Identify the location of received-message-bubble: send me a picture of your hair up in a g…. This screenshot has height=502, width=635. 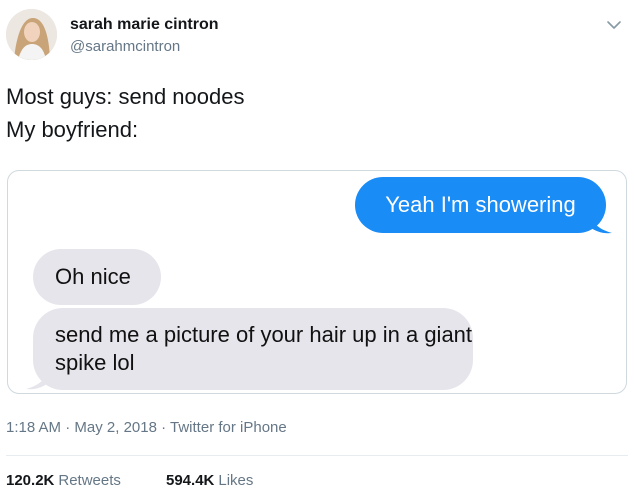
(253, 349).